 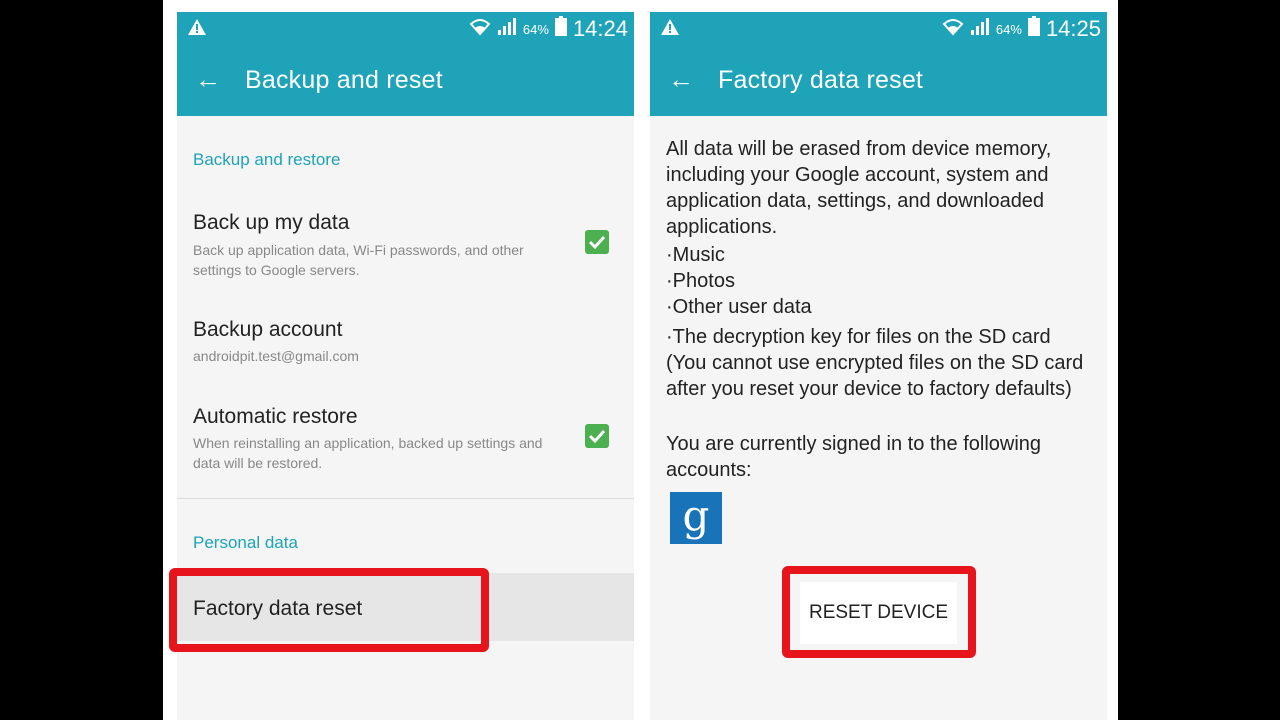 I want to click on app-bar: ← Factory data reset, so click(x=878, y=80).